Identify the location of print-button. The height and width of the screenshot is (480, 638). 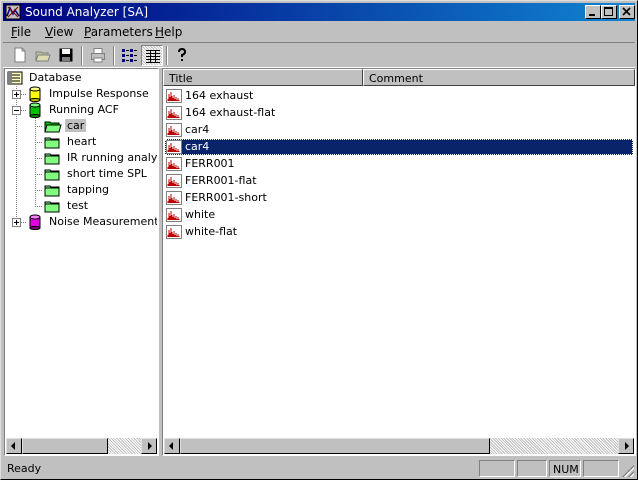
(98, 55).